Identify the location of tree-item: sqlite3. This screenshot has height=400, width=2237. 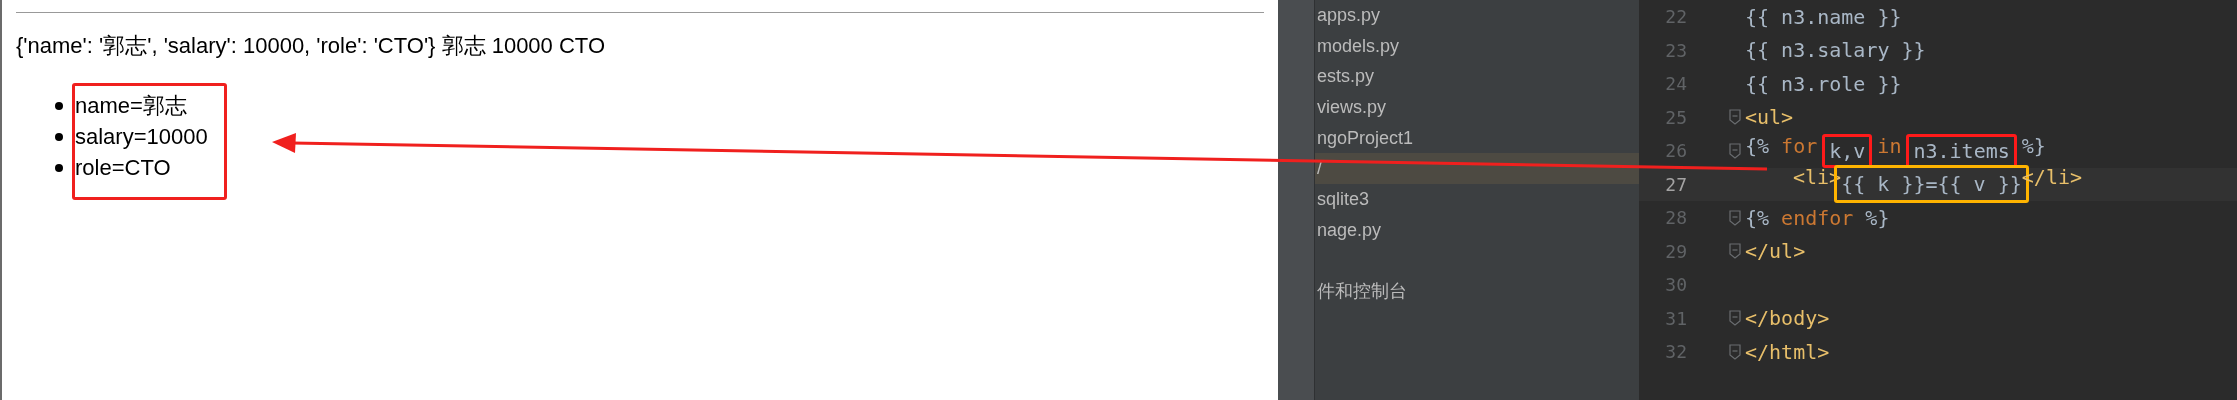
(1477, 199).